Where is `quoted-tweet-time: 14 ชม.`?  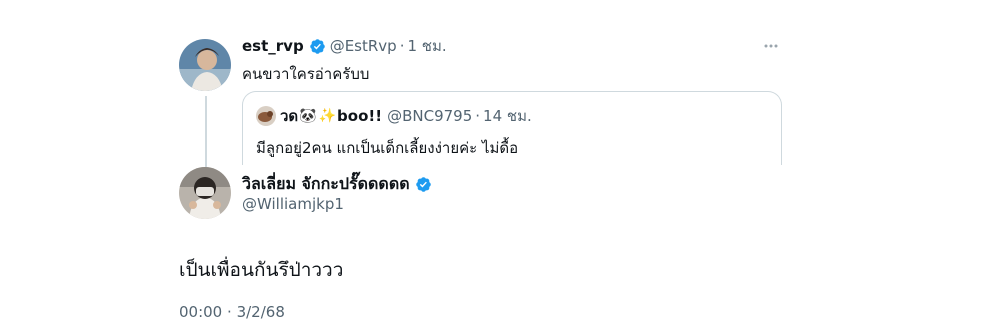
quoted-tweet-time: 14 ชม. is located at coordinates (507, 116).